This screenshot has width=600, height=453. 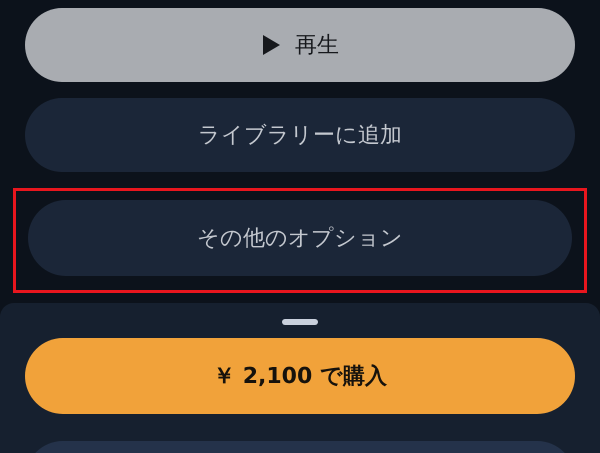 What do you see at coordinates (300, 45) in the screenshot?
I see `play-button: 再生` at bounding box center [300, 45].